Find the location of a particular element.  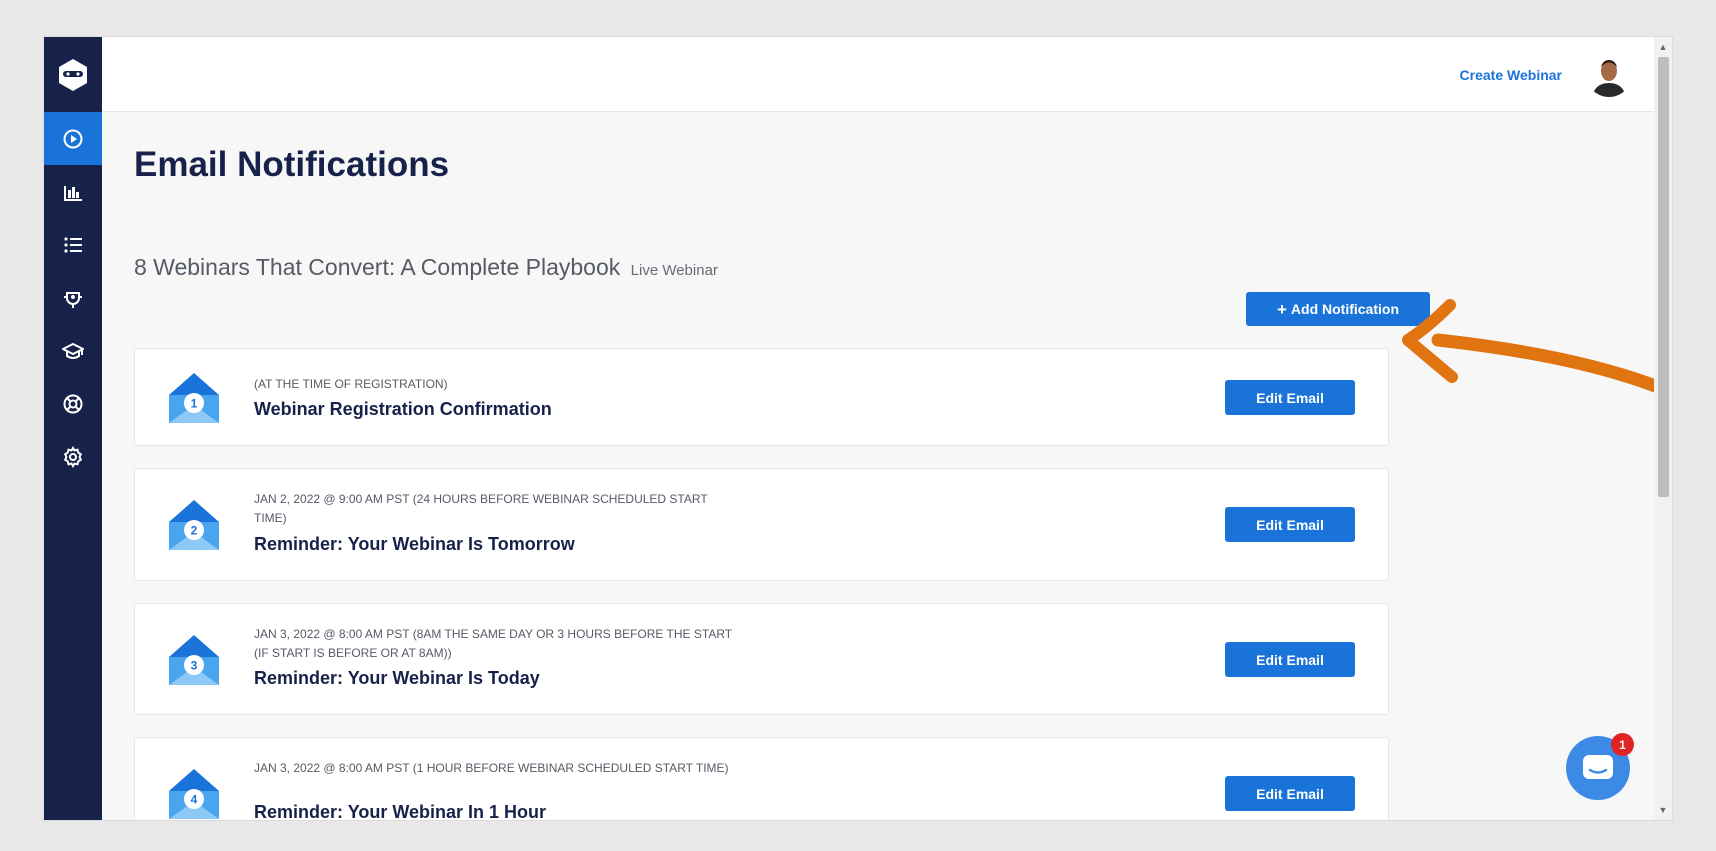

sidebar-item-academy is located at coordinates (73, 350).